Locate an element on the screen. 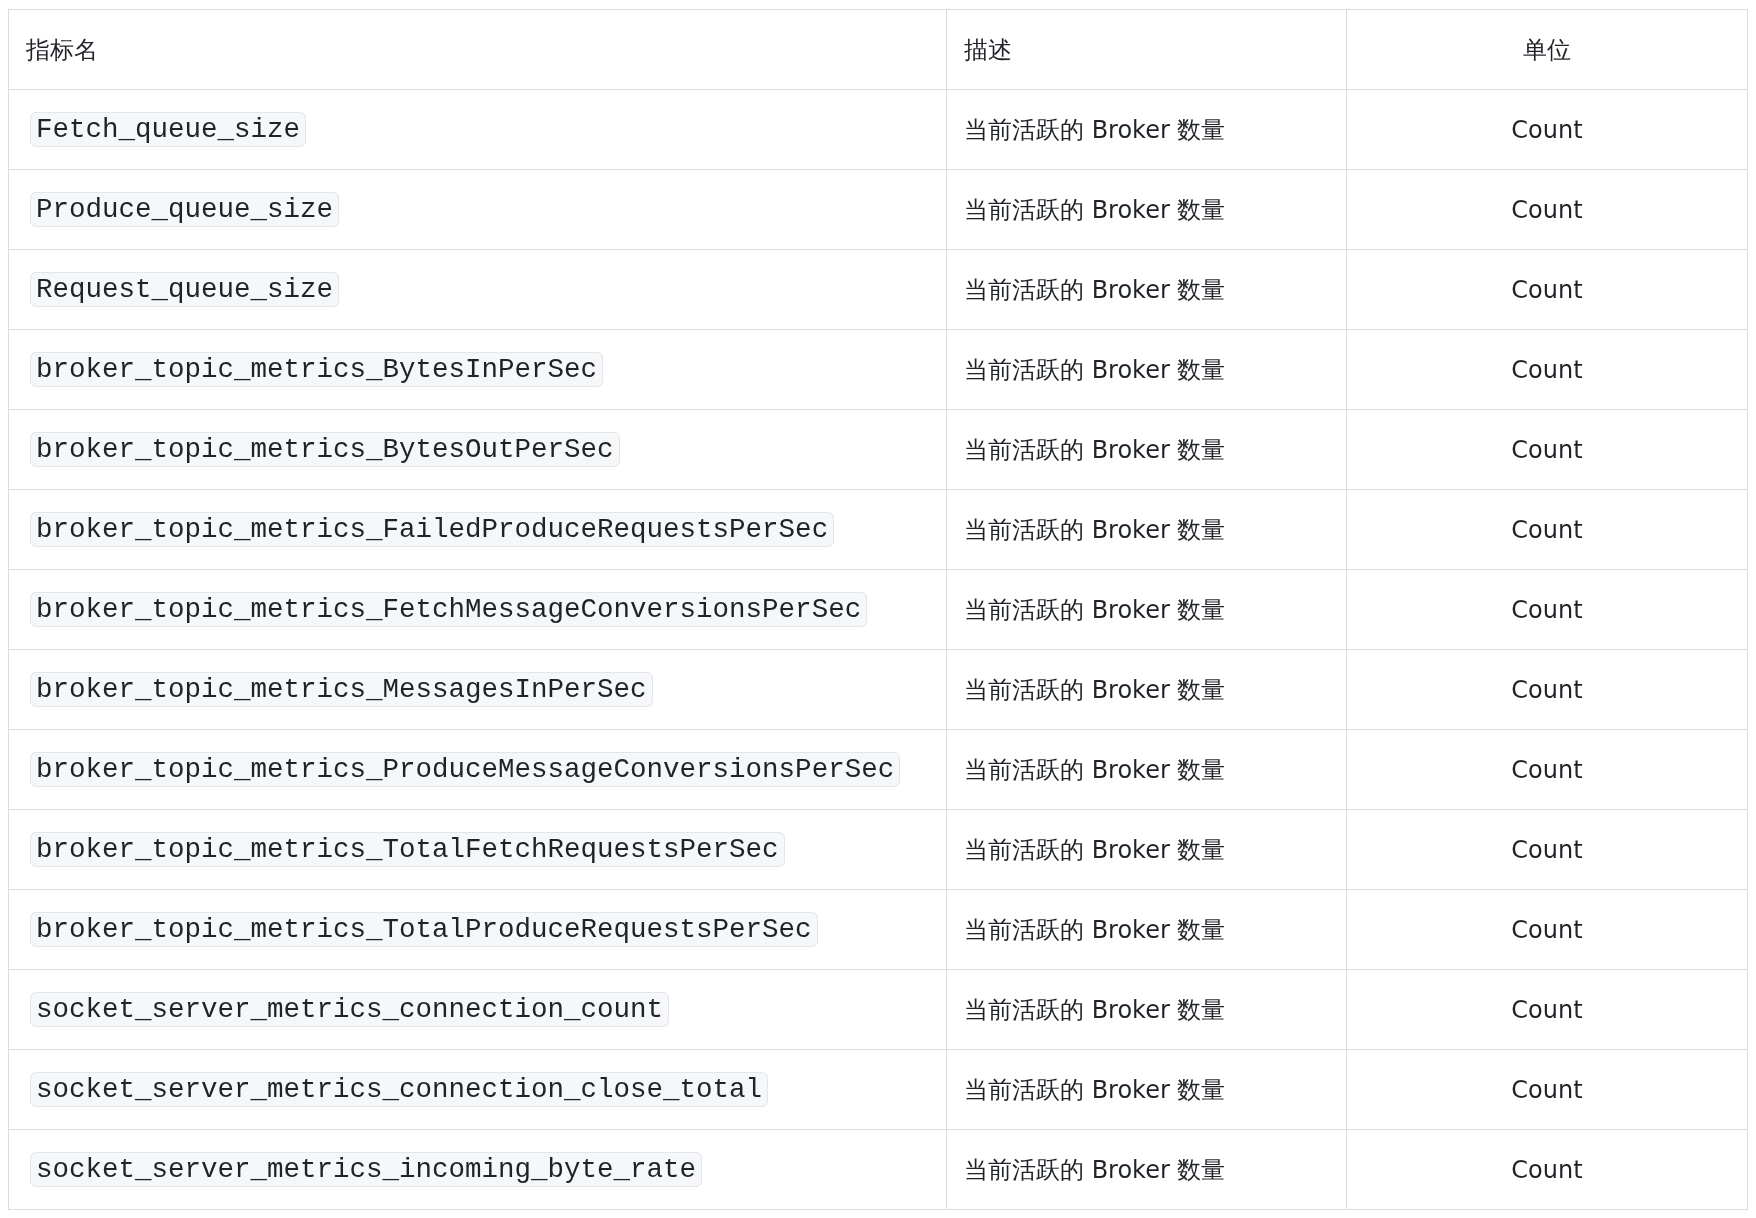 The image size is (1756, 1218). metric-name: Request_queue_size is located at coordinates (185, 289).